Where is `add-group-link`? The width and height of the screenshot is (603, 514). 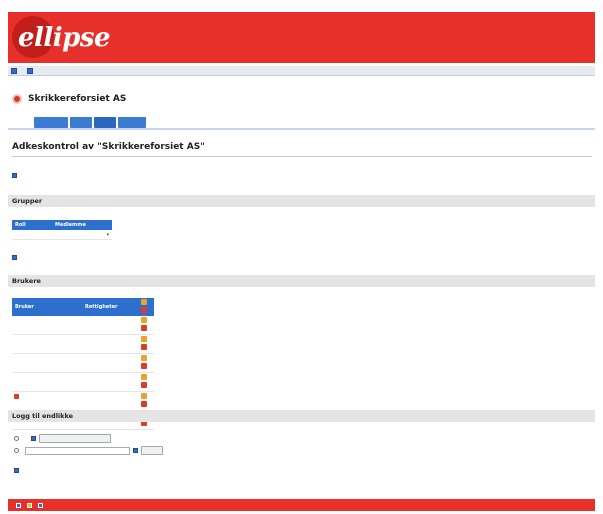
add-group-link is located at coordinates (16, 257).